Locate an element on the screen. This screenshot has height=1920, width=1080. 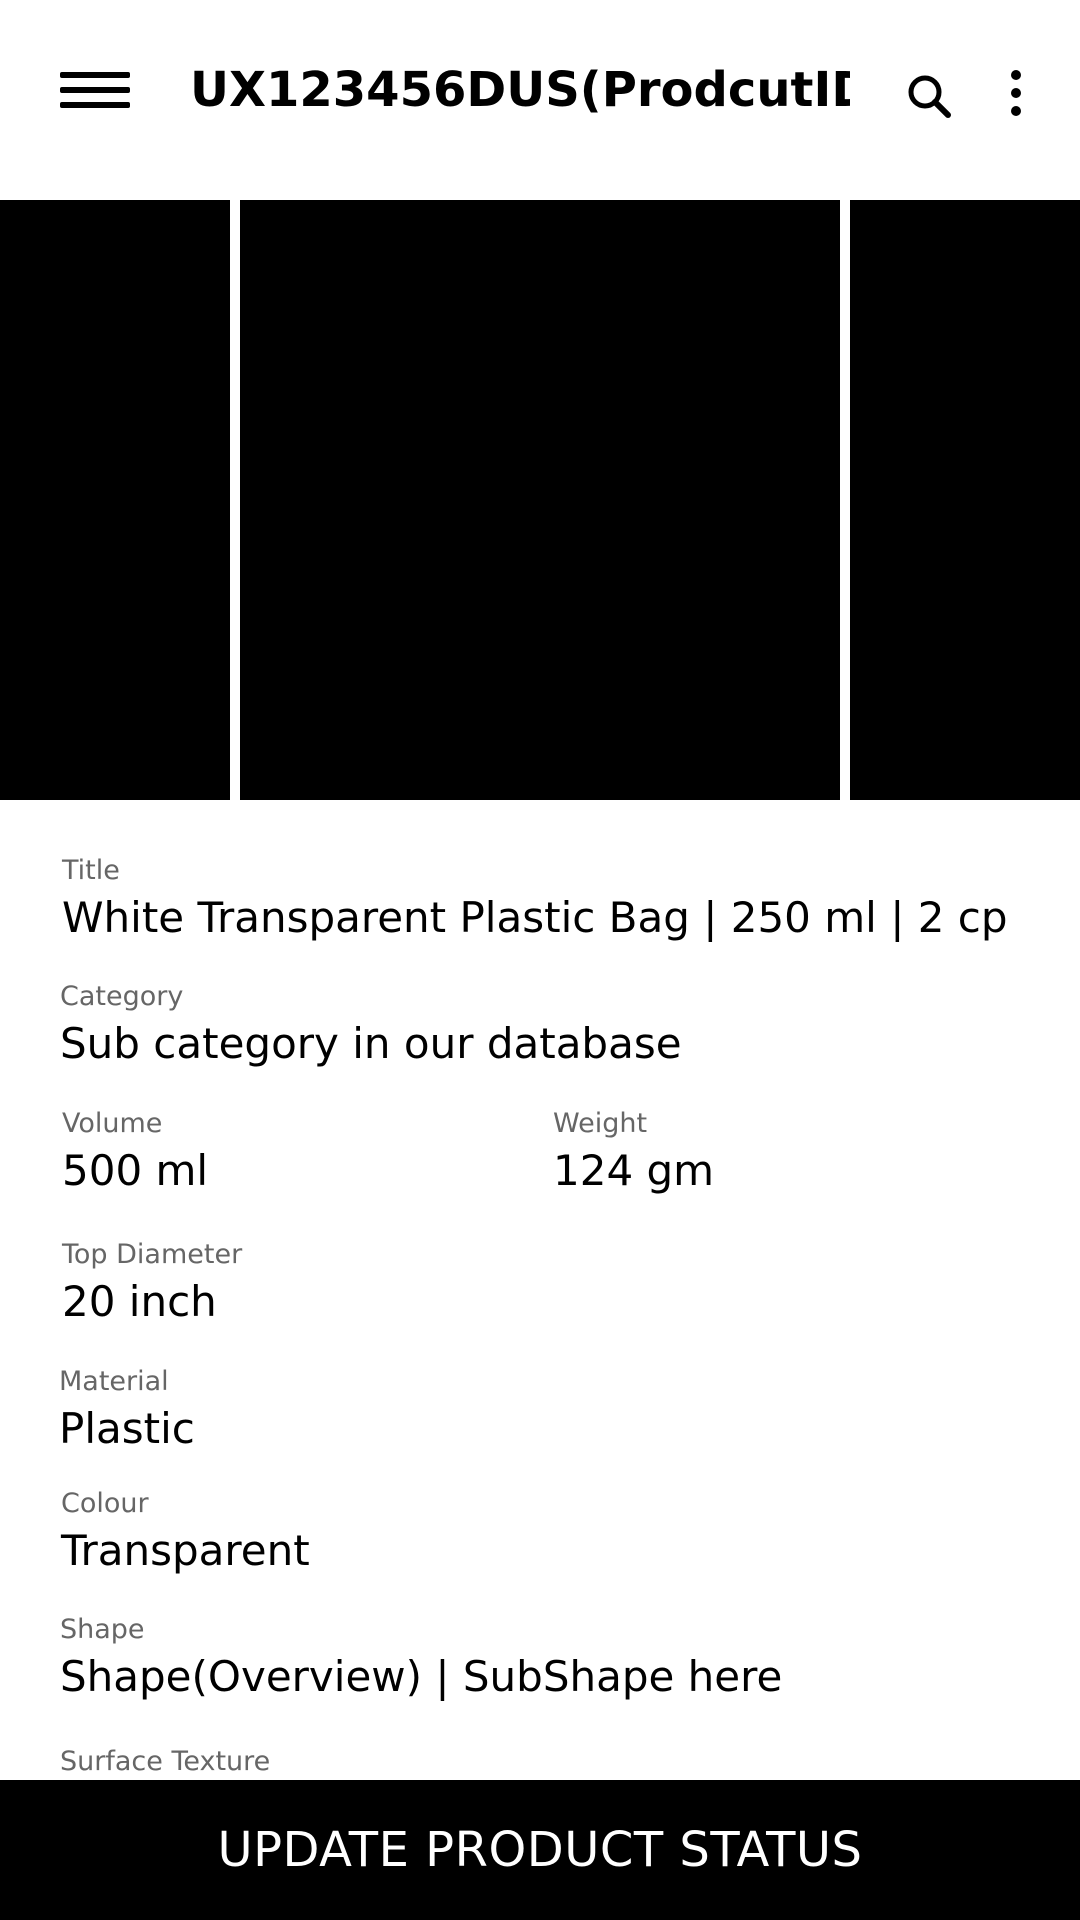
field-label: Category is located at coordinates (122, 996).